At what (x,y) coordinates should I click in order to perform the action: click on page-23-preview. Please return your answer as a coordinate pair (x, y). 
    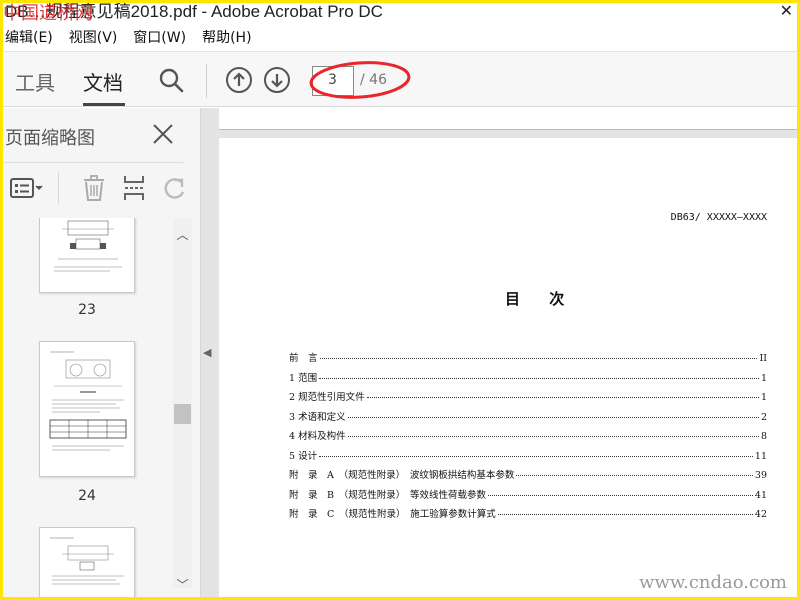
    Looking at the image, I should click on (88, 246).